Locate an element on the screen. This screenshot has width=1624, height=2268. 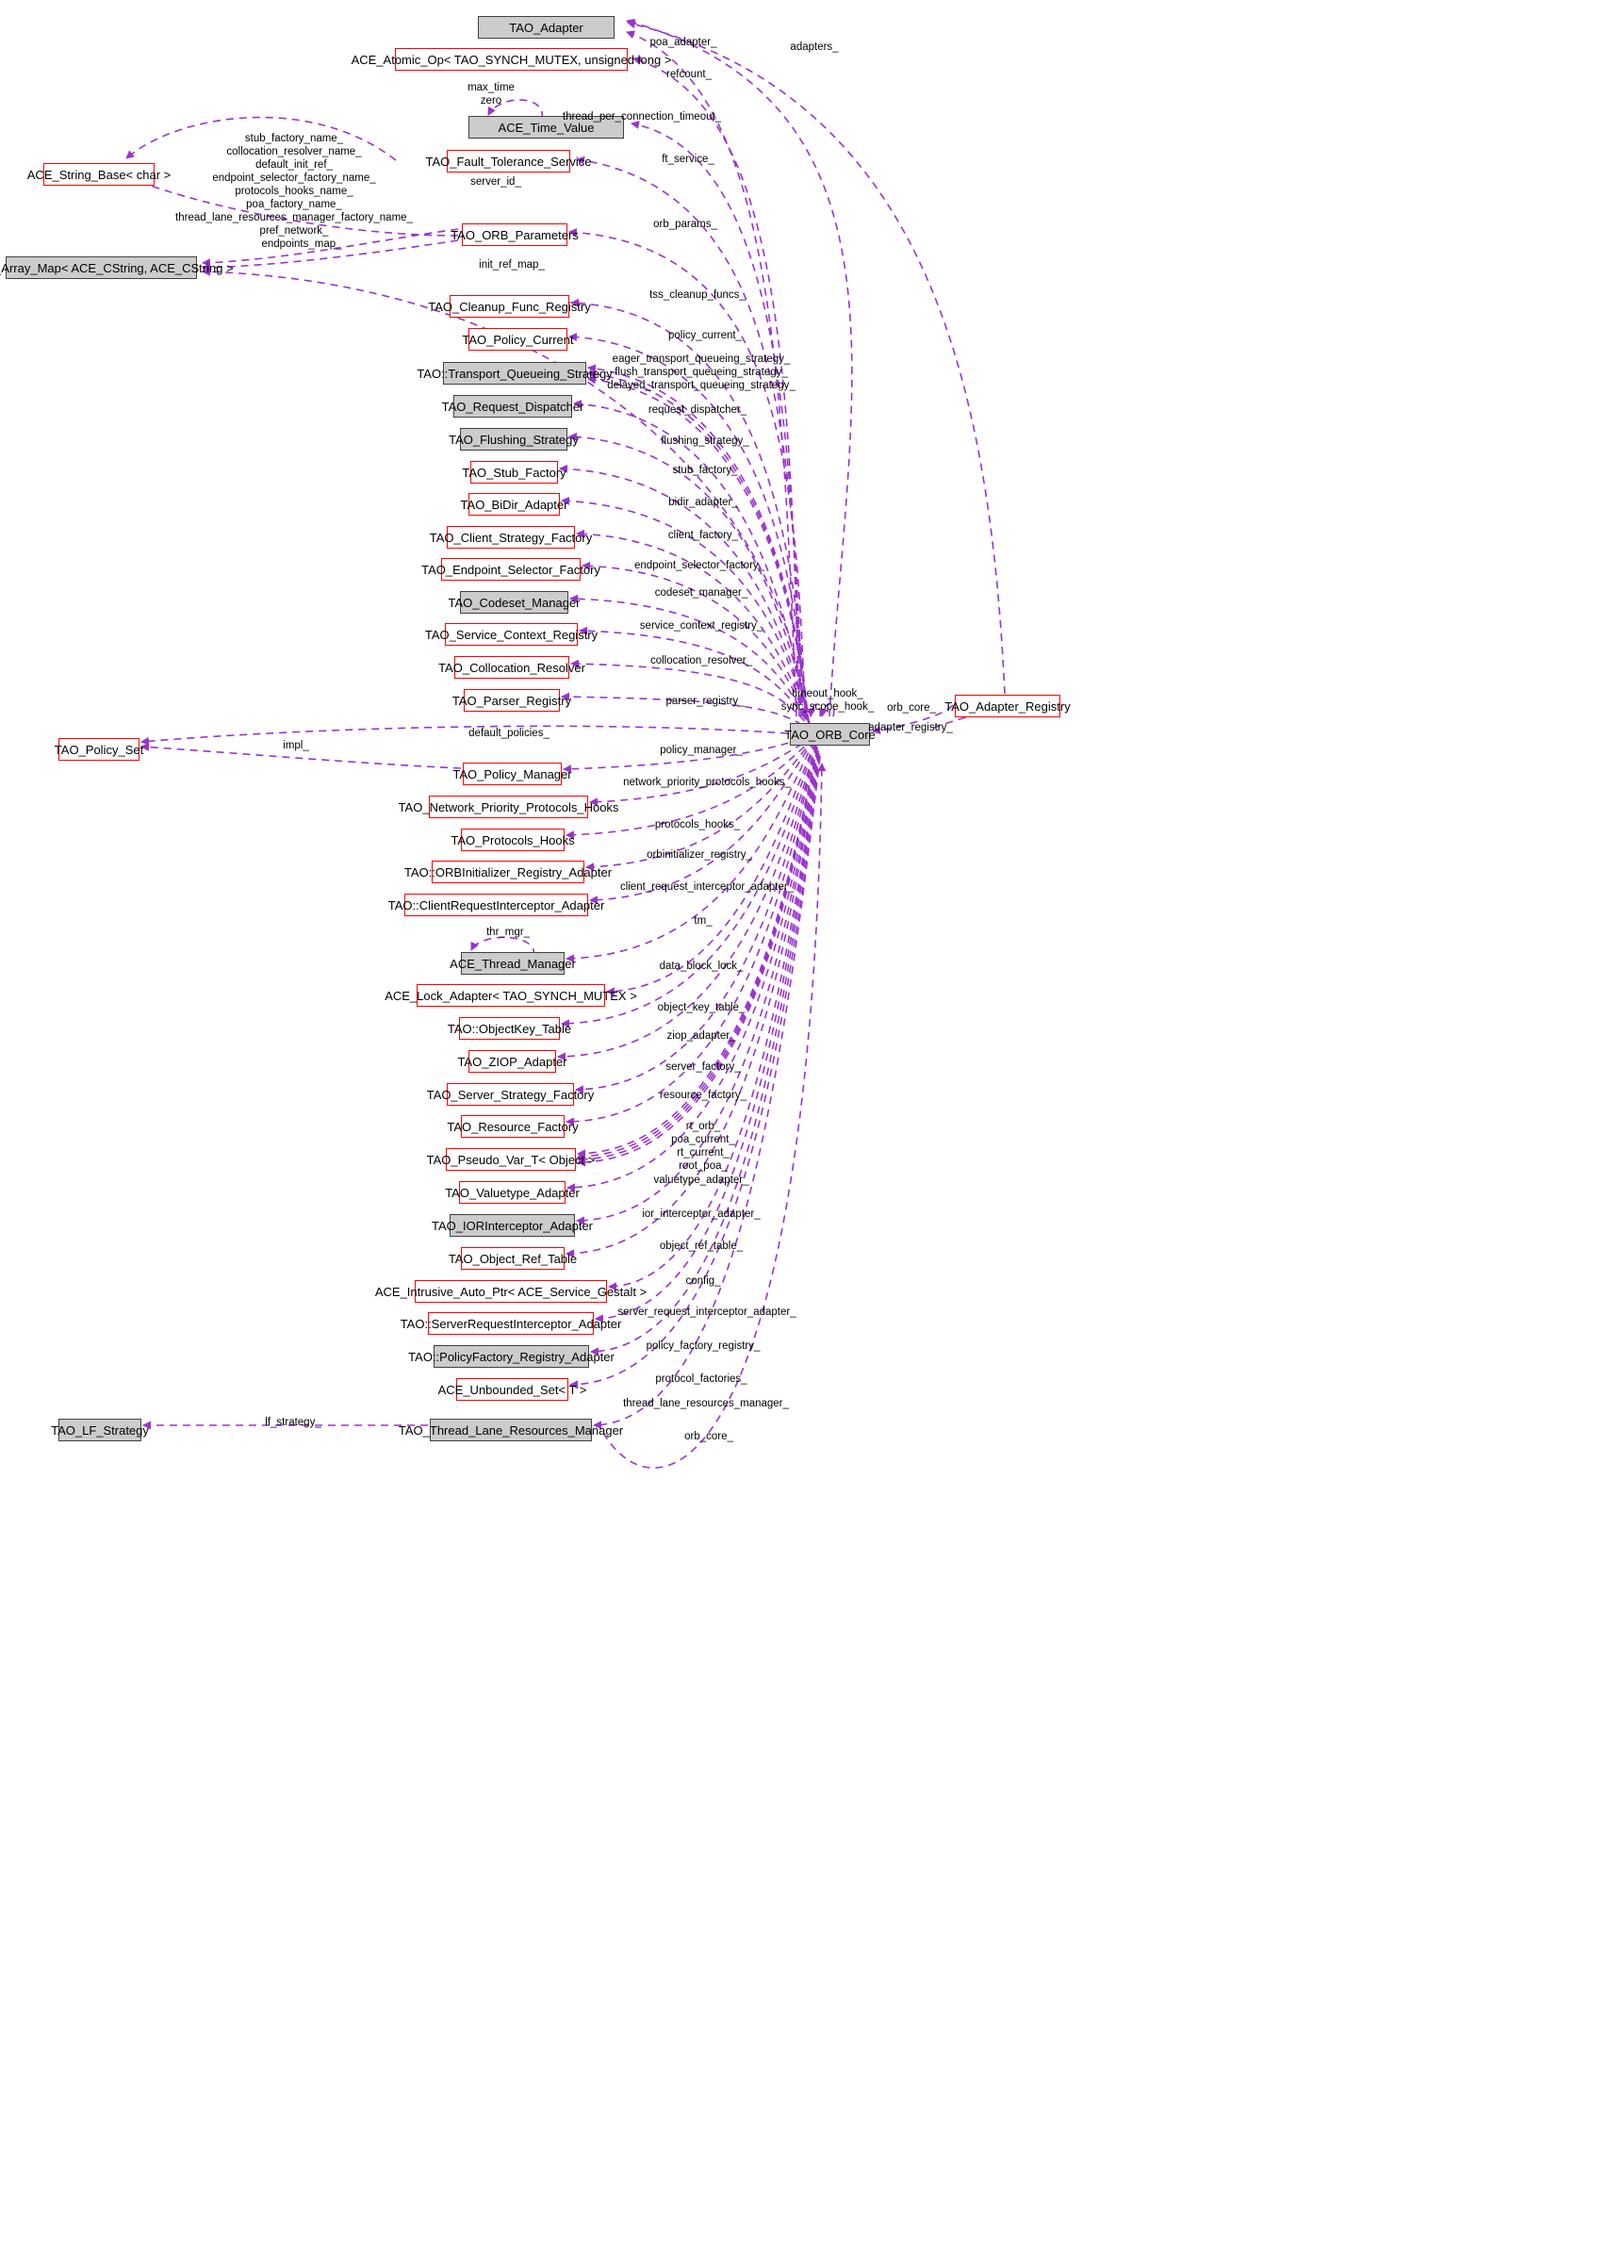
node-tao-lf-strategy: TAO_LF_Strategy is located at coordinates (100, 1430).